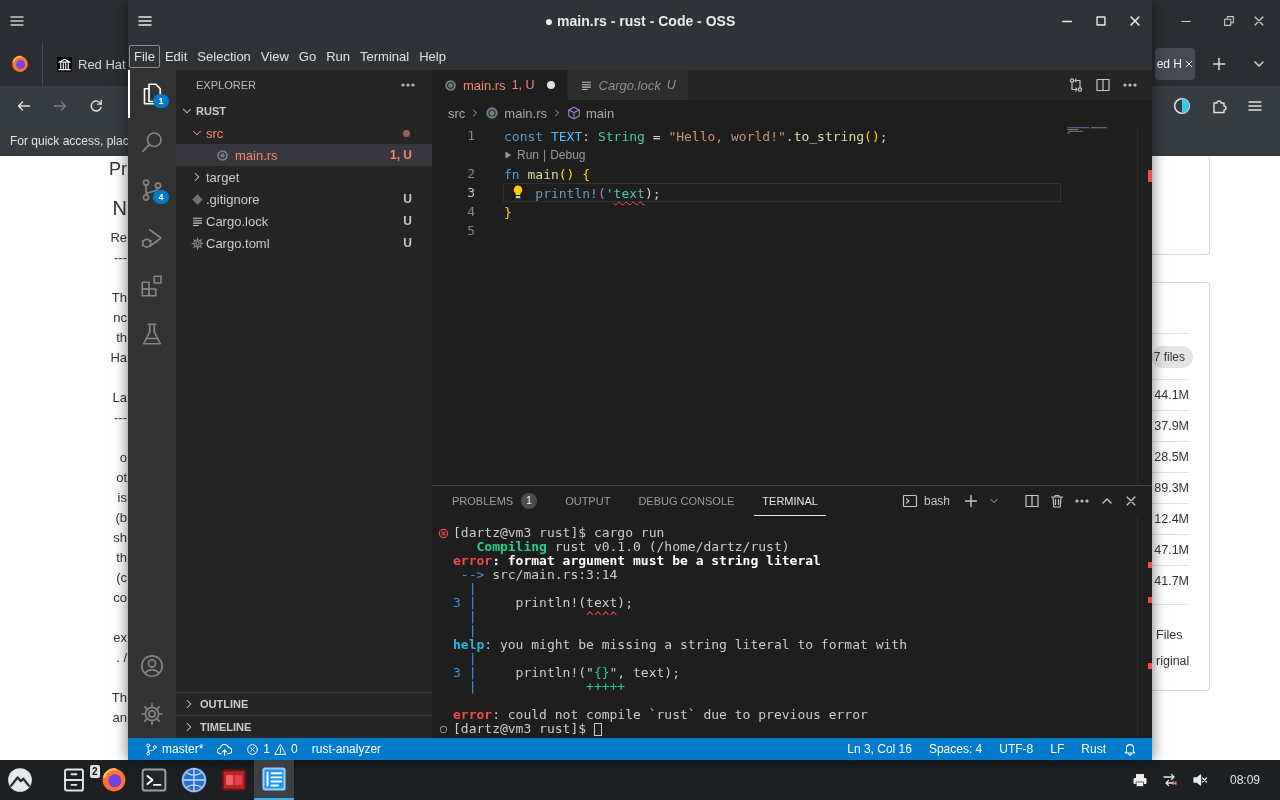  Describe the element at coordinates (925, 501) in the screenshot. I see `terminal-selector: bash` at that location.